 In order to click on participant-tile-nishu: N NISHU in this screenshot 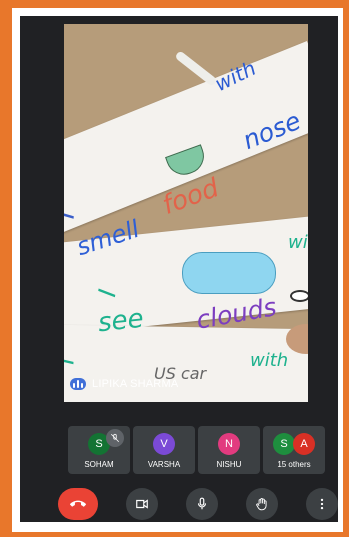, I will do `click(229, 450)`.